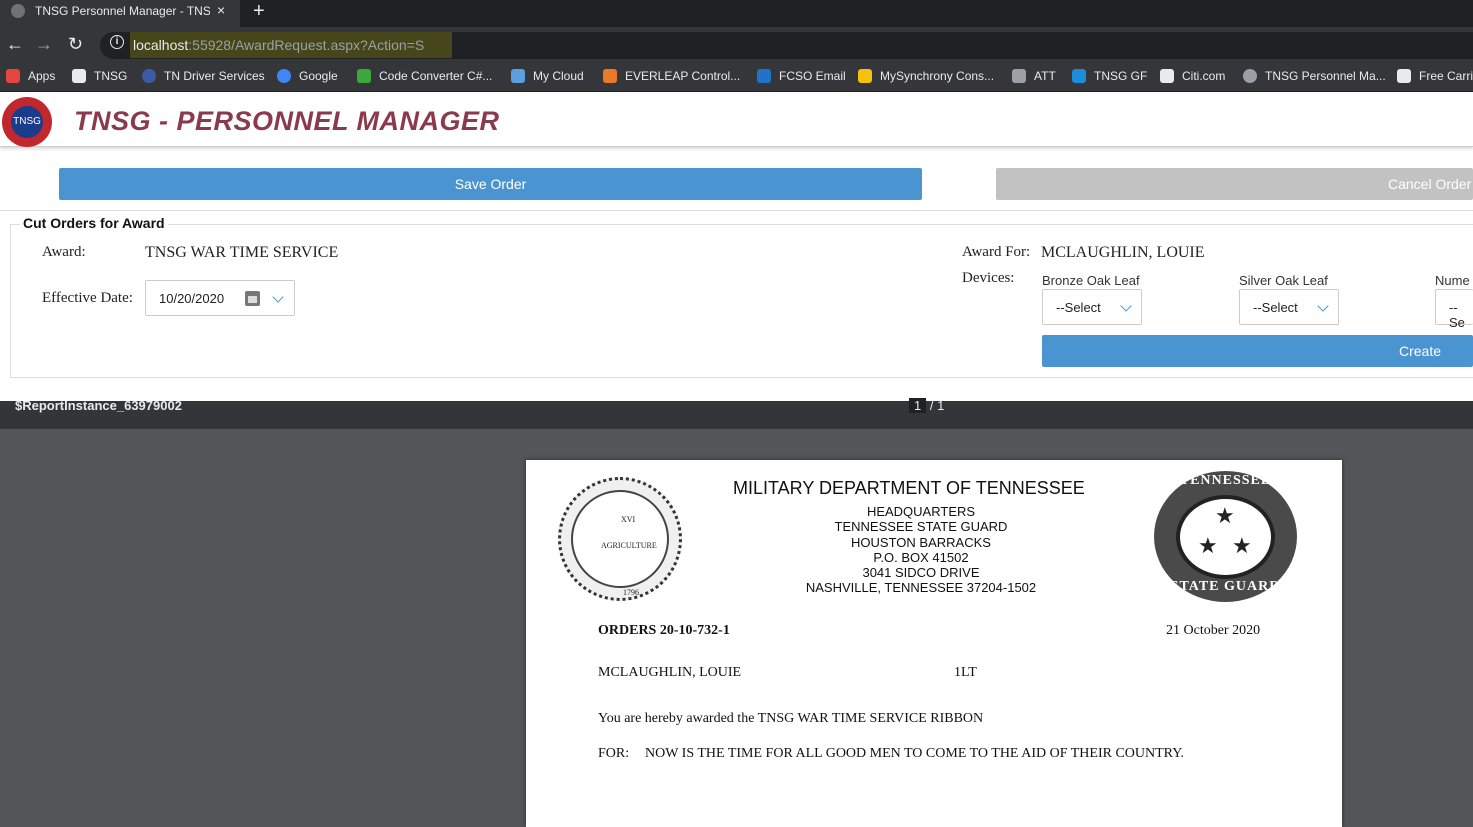  What do you see at coordinates (547, 76) in the screenshot?
I see `bookmark-my-cloud: My Cloud` at bounding box center [547, 76].